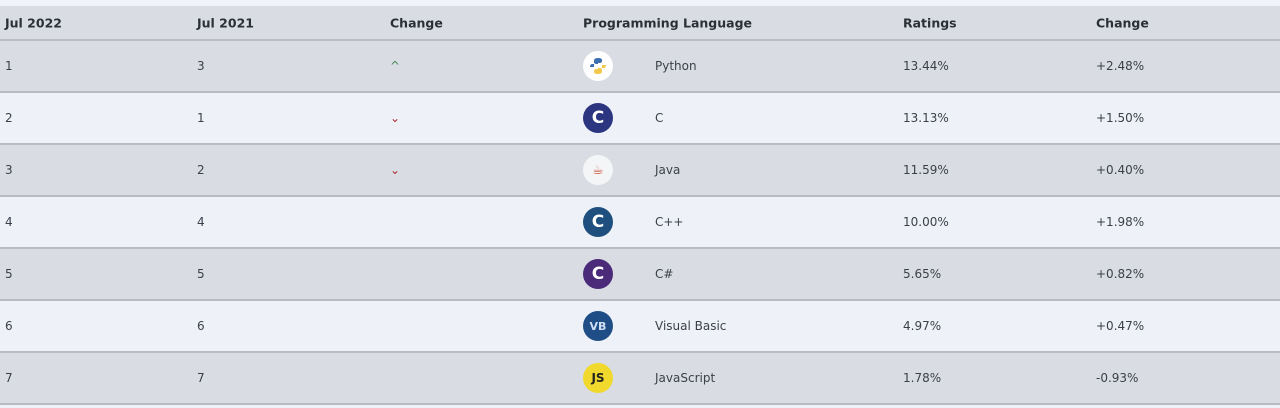 The image size is (1280, 408). I want to click on java-logo-icon: ☕, so click(598, 170).